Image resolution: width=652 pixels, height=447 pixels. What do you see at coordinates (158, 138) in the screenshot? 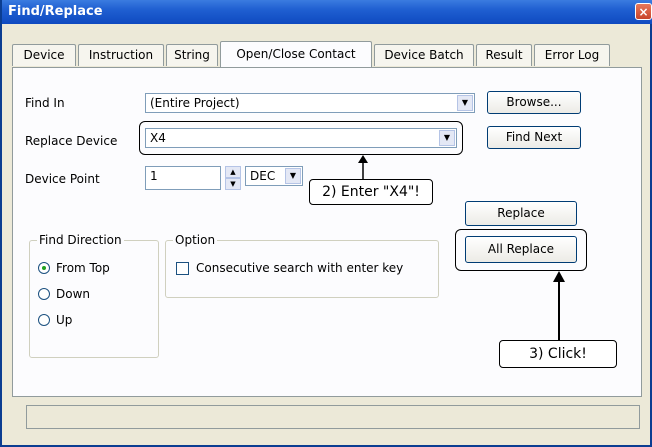
I see `replace-device-value: X4` at bounding box center [158, 138].